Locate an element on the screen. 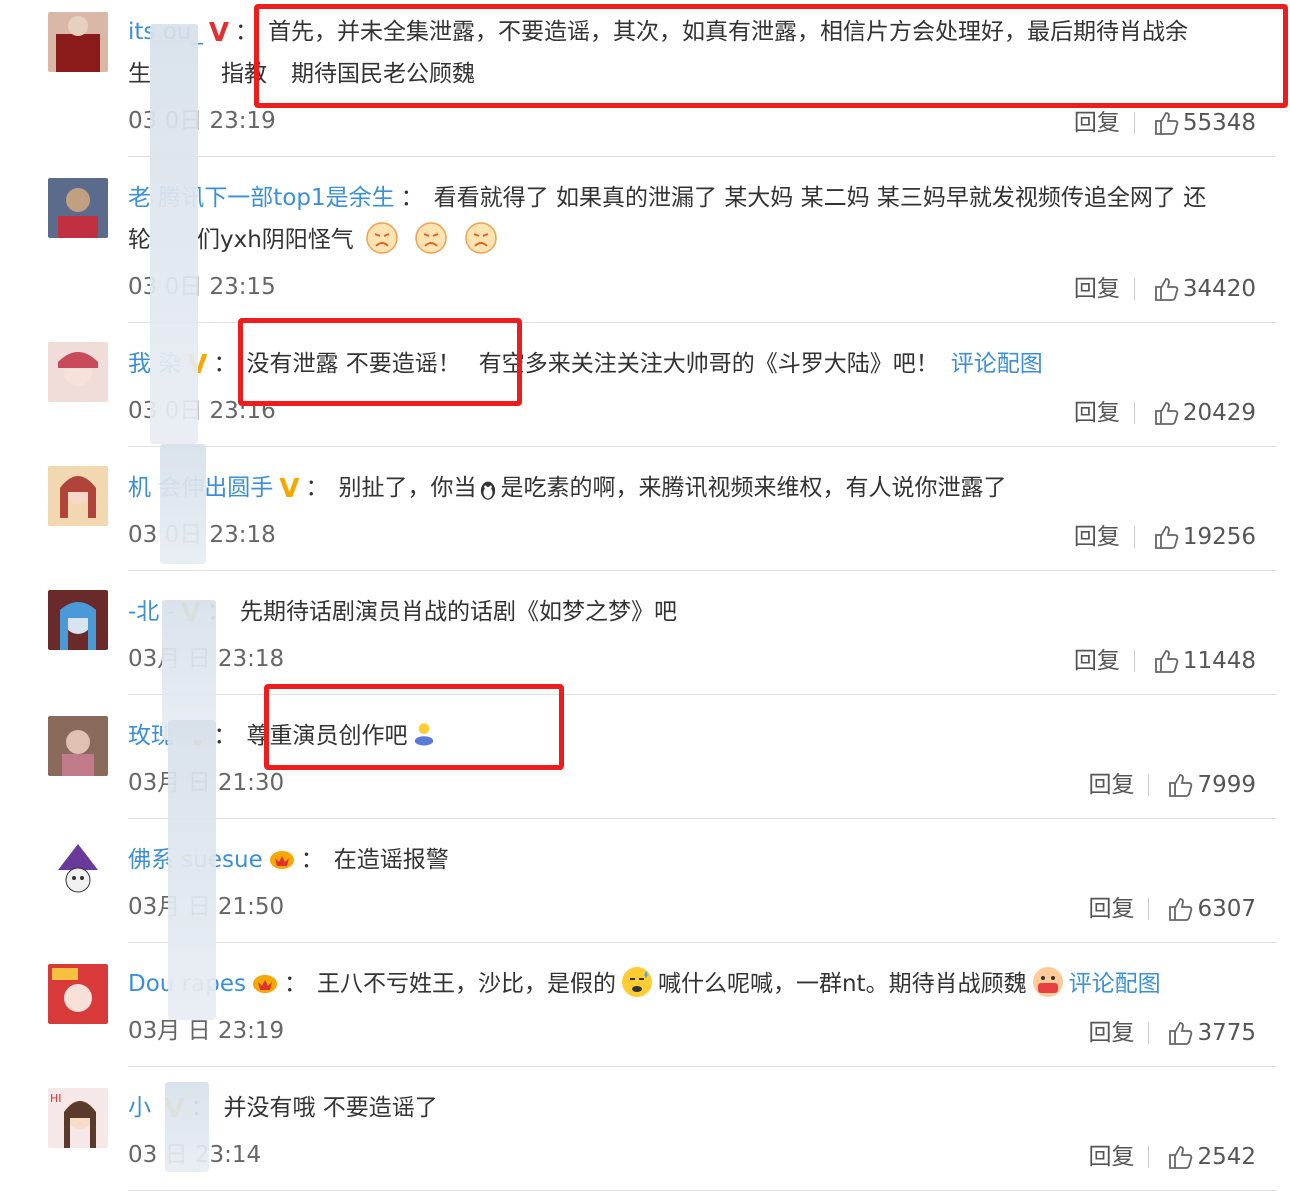 This screenshot has height=1194, width=1290. comment-text-cont: 期待国民老公顾魏 is located at coordinates (383, 74).